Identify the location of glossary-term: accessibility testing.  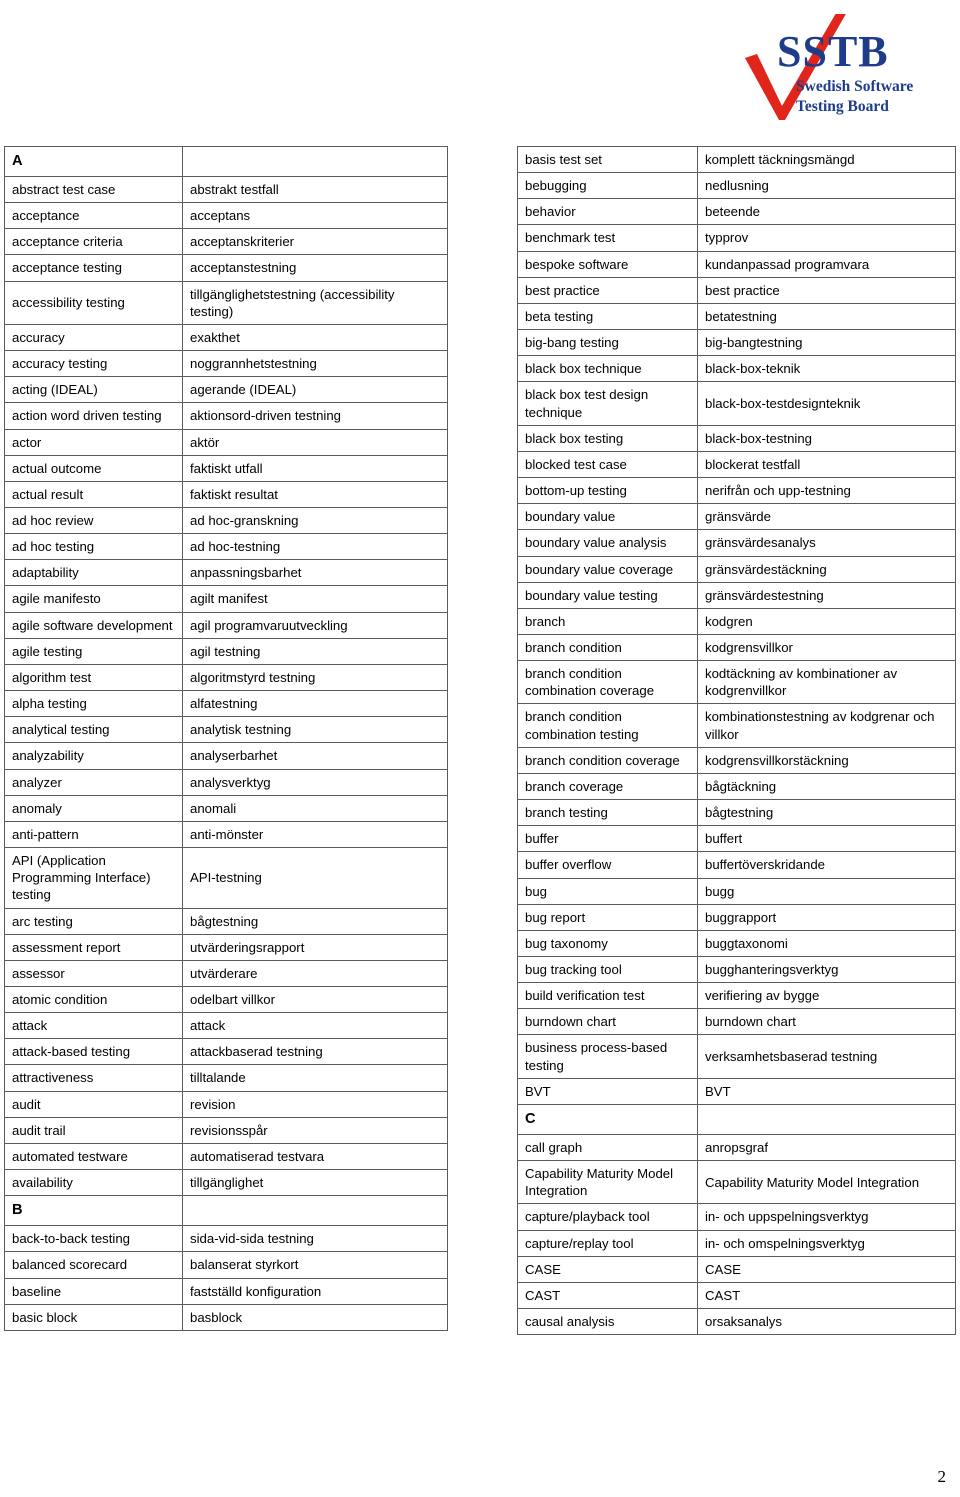
(93, 302).